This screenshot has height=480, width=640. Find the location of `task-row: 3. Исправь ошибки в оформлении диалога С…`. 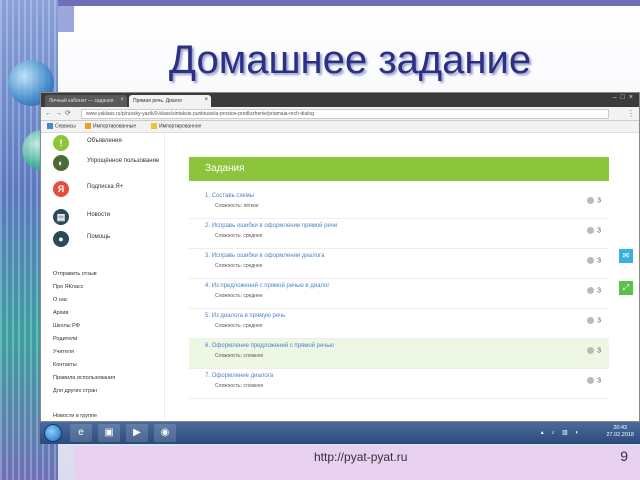

task-row: 3. Исправь ошибки в оформлении диалога С… is located at coordinates (399, 264).